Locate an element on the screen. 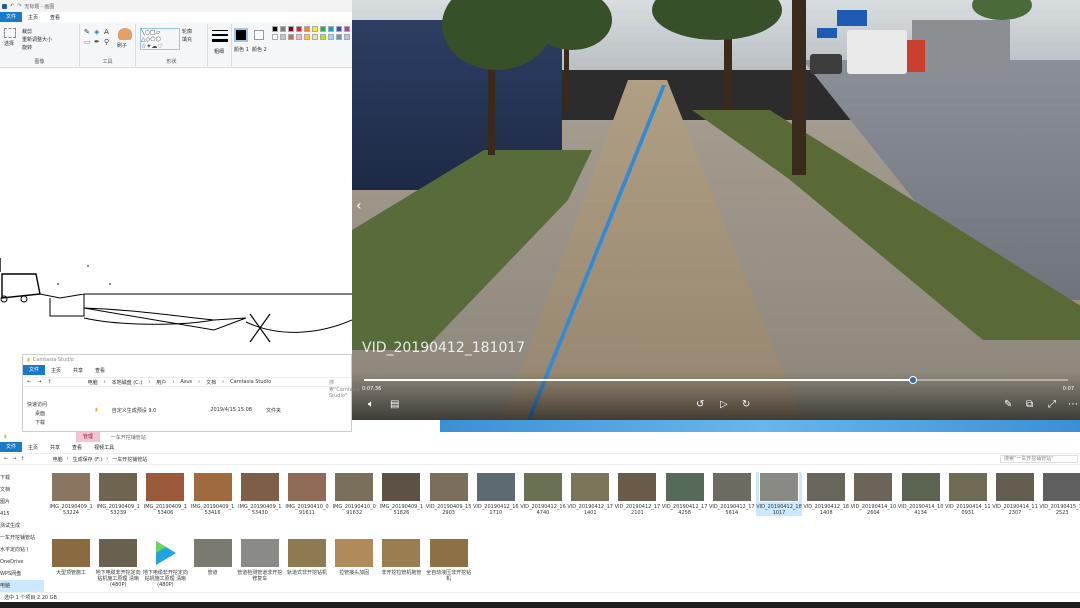  color1-swatch is located at coordinates (241, 35).